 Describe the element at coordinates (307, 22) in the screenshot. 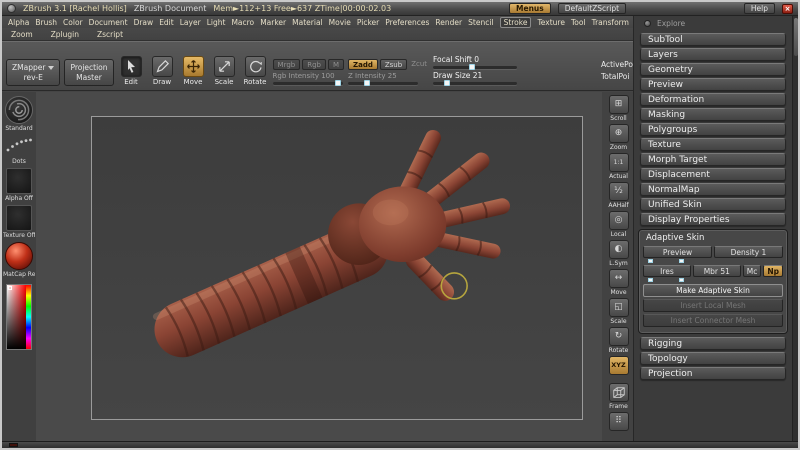

I see `menu-material: Material` at that location.